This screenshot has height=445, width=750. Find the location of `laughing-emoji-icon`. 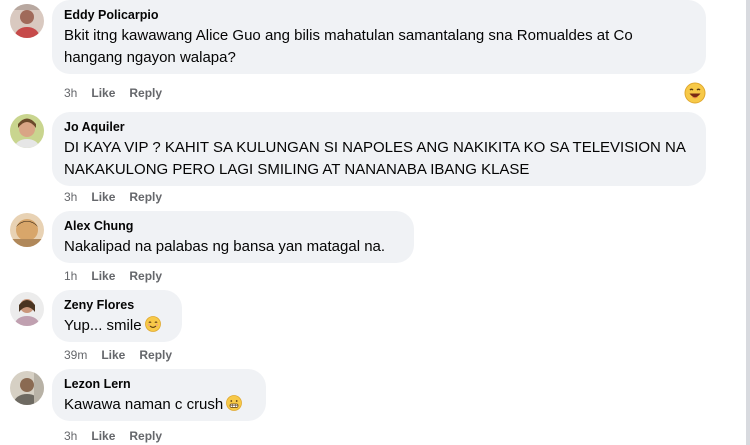

laughing-emoji-icon is located at coordinates (695, 93).